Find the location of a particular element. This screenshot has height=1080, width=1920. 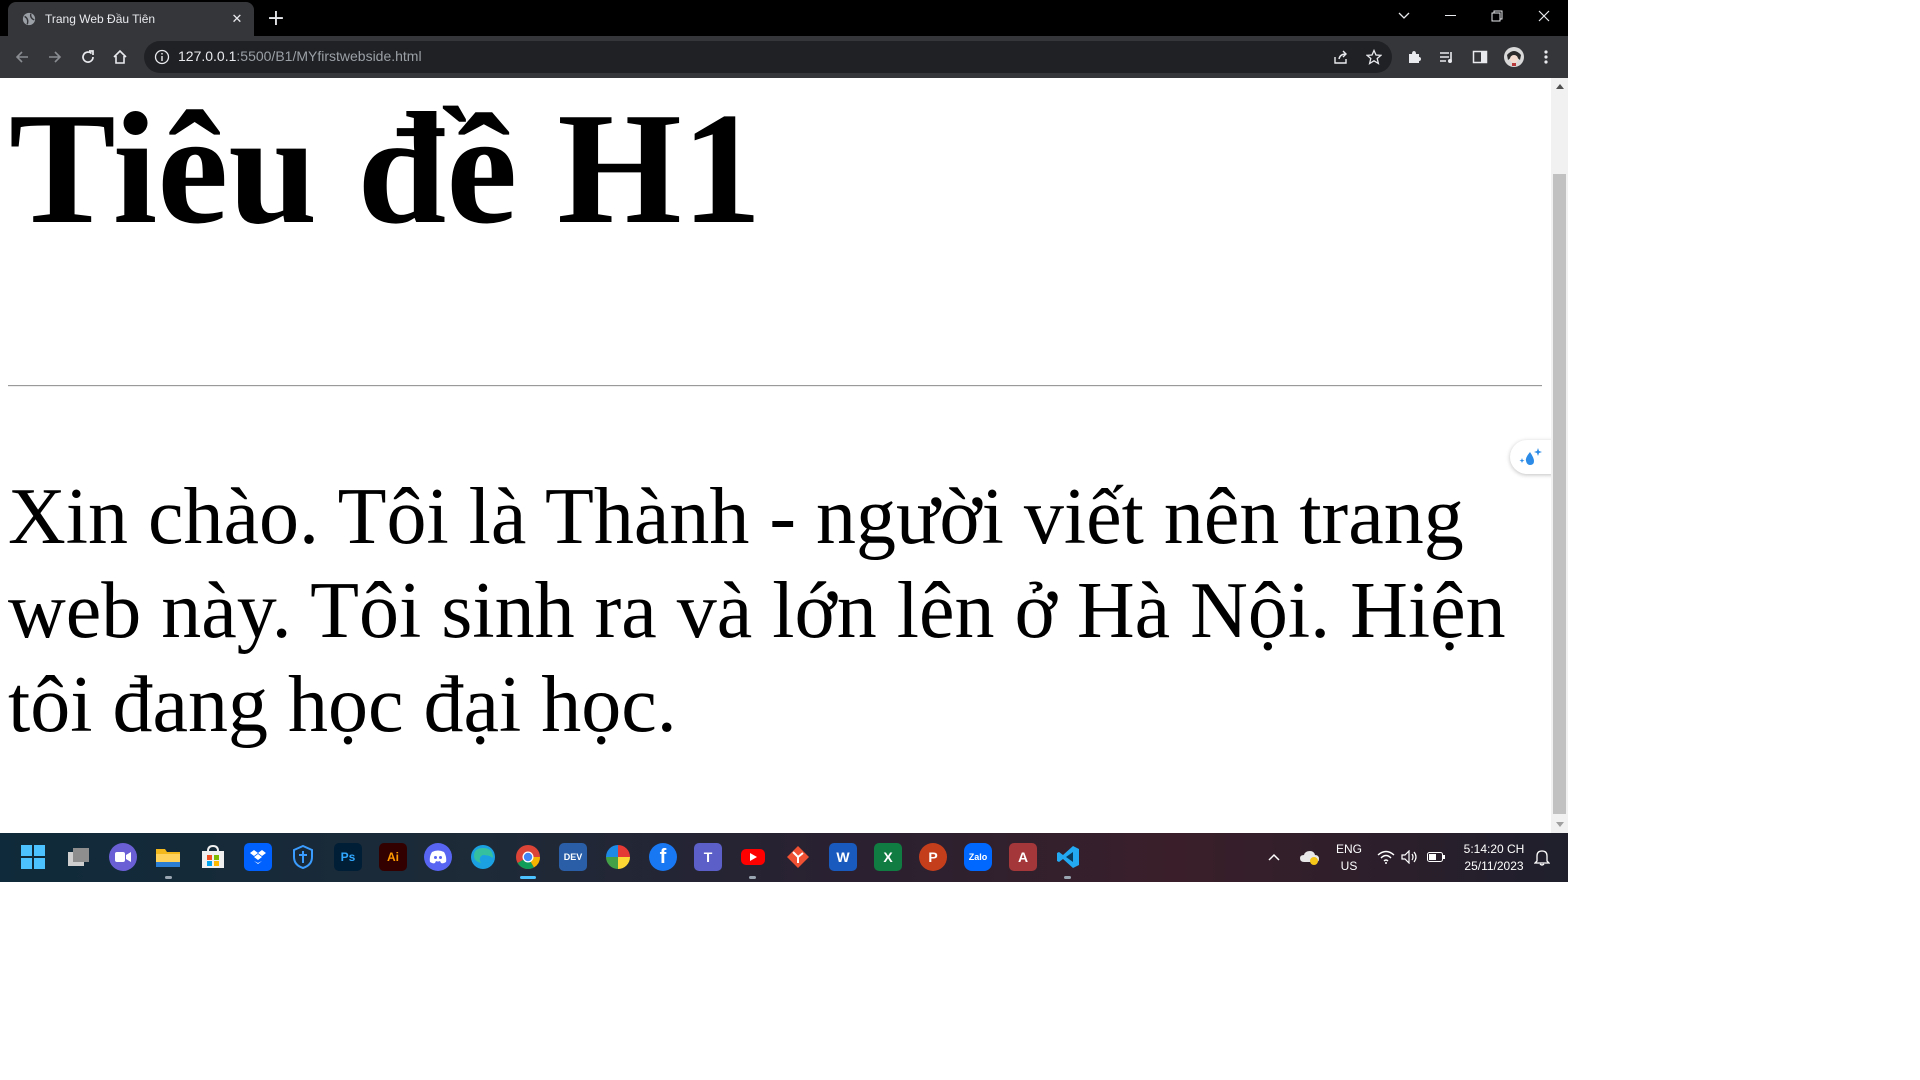

file-explorer-icon is located at coordinates (168, 857).